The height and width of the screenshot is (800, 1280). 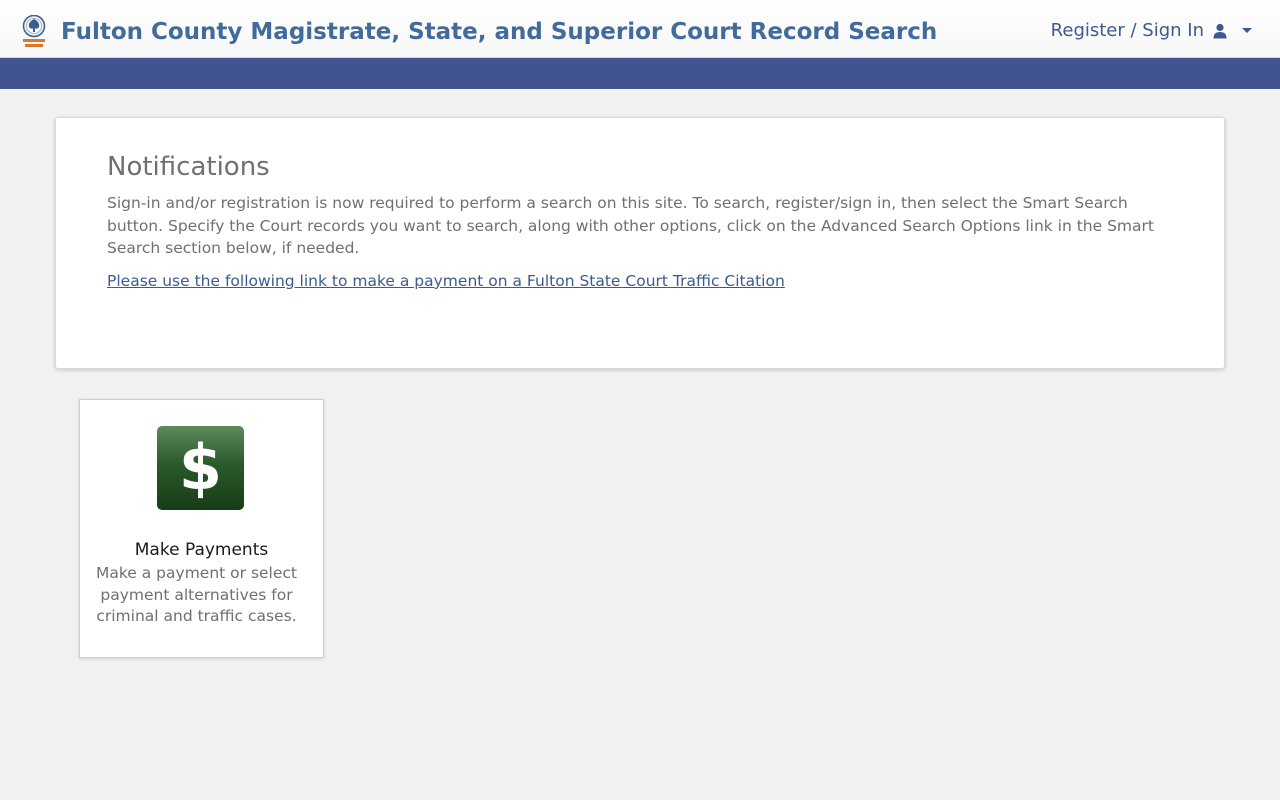 I want to click on register-sign-in-menu: Register / Sign In, so click(x=1151, y=30).